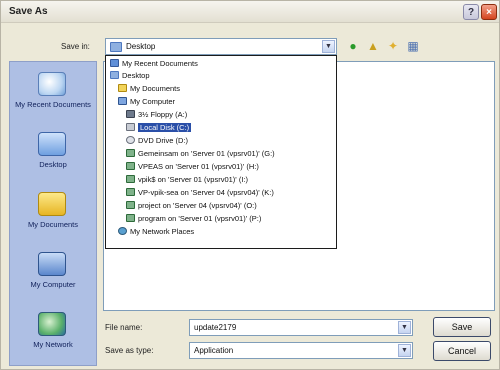 The width and height of the screenshot is (500, 370). What do you see at coordinates (75, 46) in the screenshot?
I see `save-in-label: Save in:` at bounding box center [75, 46].